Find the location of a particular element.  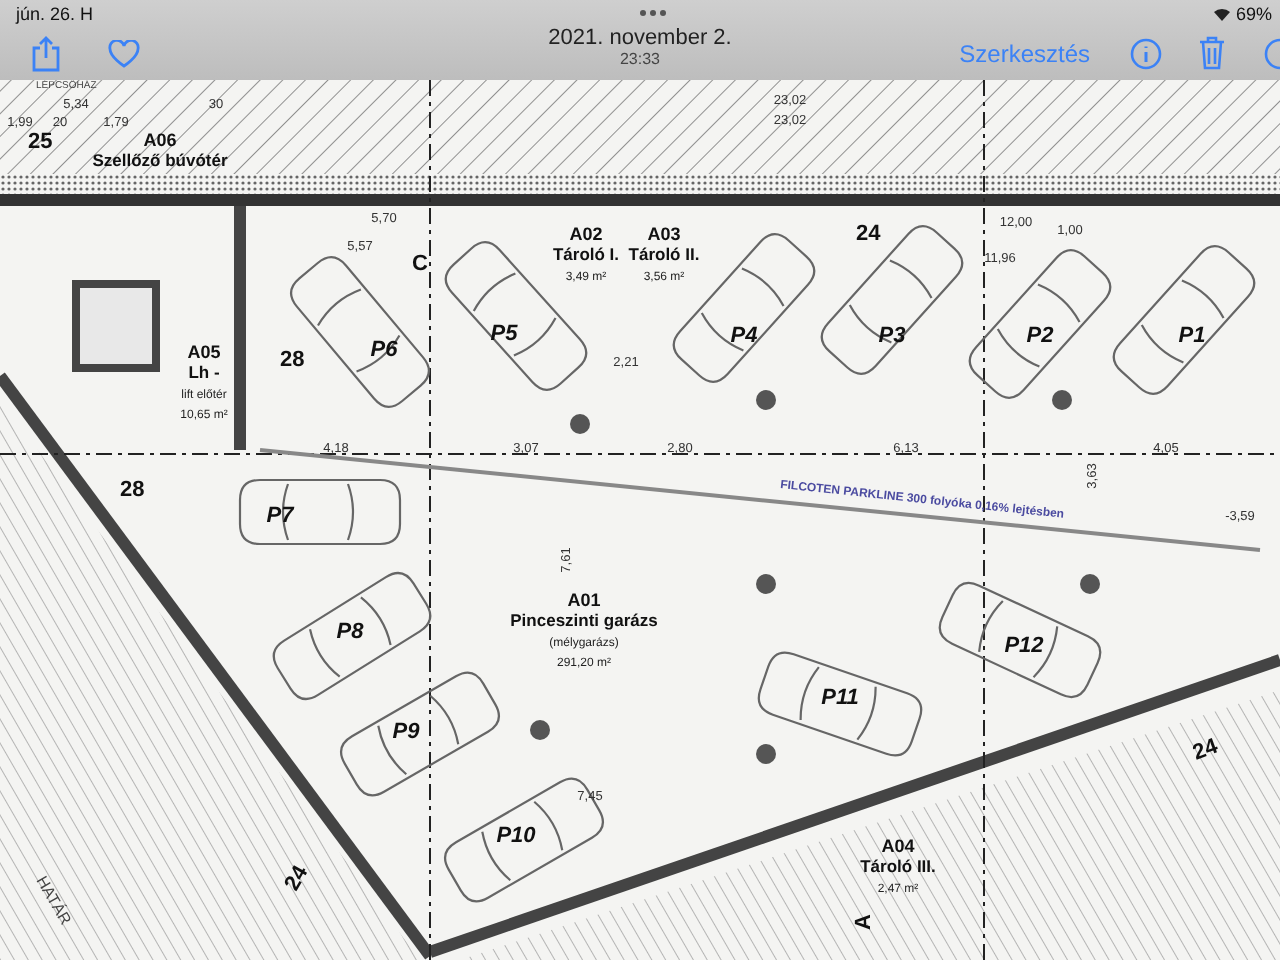

parking-space-label: P9 is located at coordinates (406, 732).